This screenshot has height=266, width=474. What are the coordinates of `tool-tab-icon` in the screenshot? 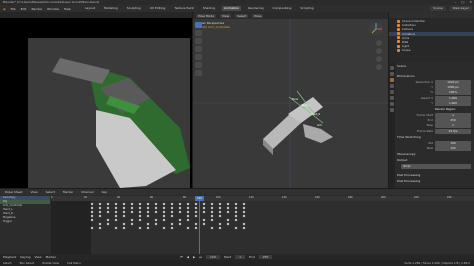 It's located at (392, 68).